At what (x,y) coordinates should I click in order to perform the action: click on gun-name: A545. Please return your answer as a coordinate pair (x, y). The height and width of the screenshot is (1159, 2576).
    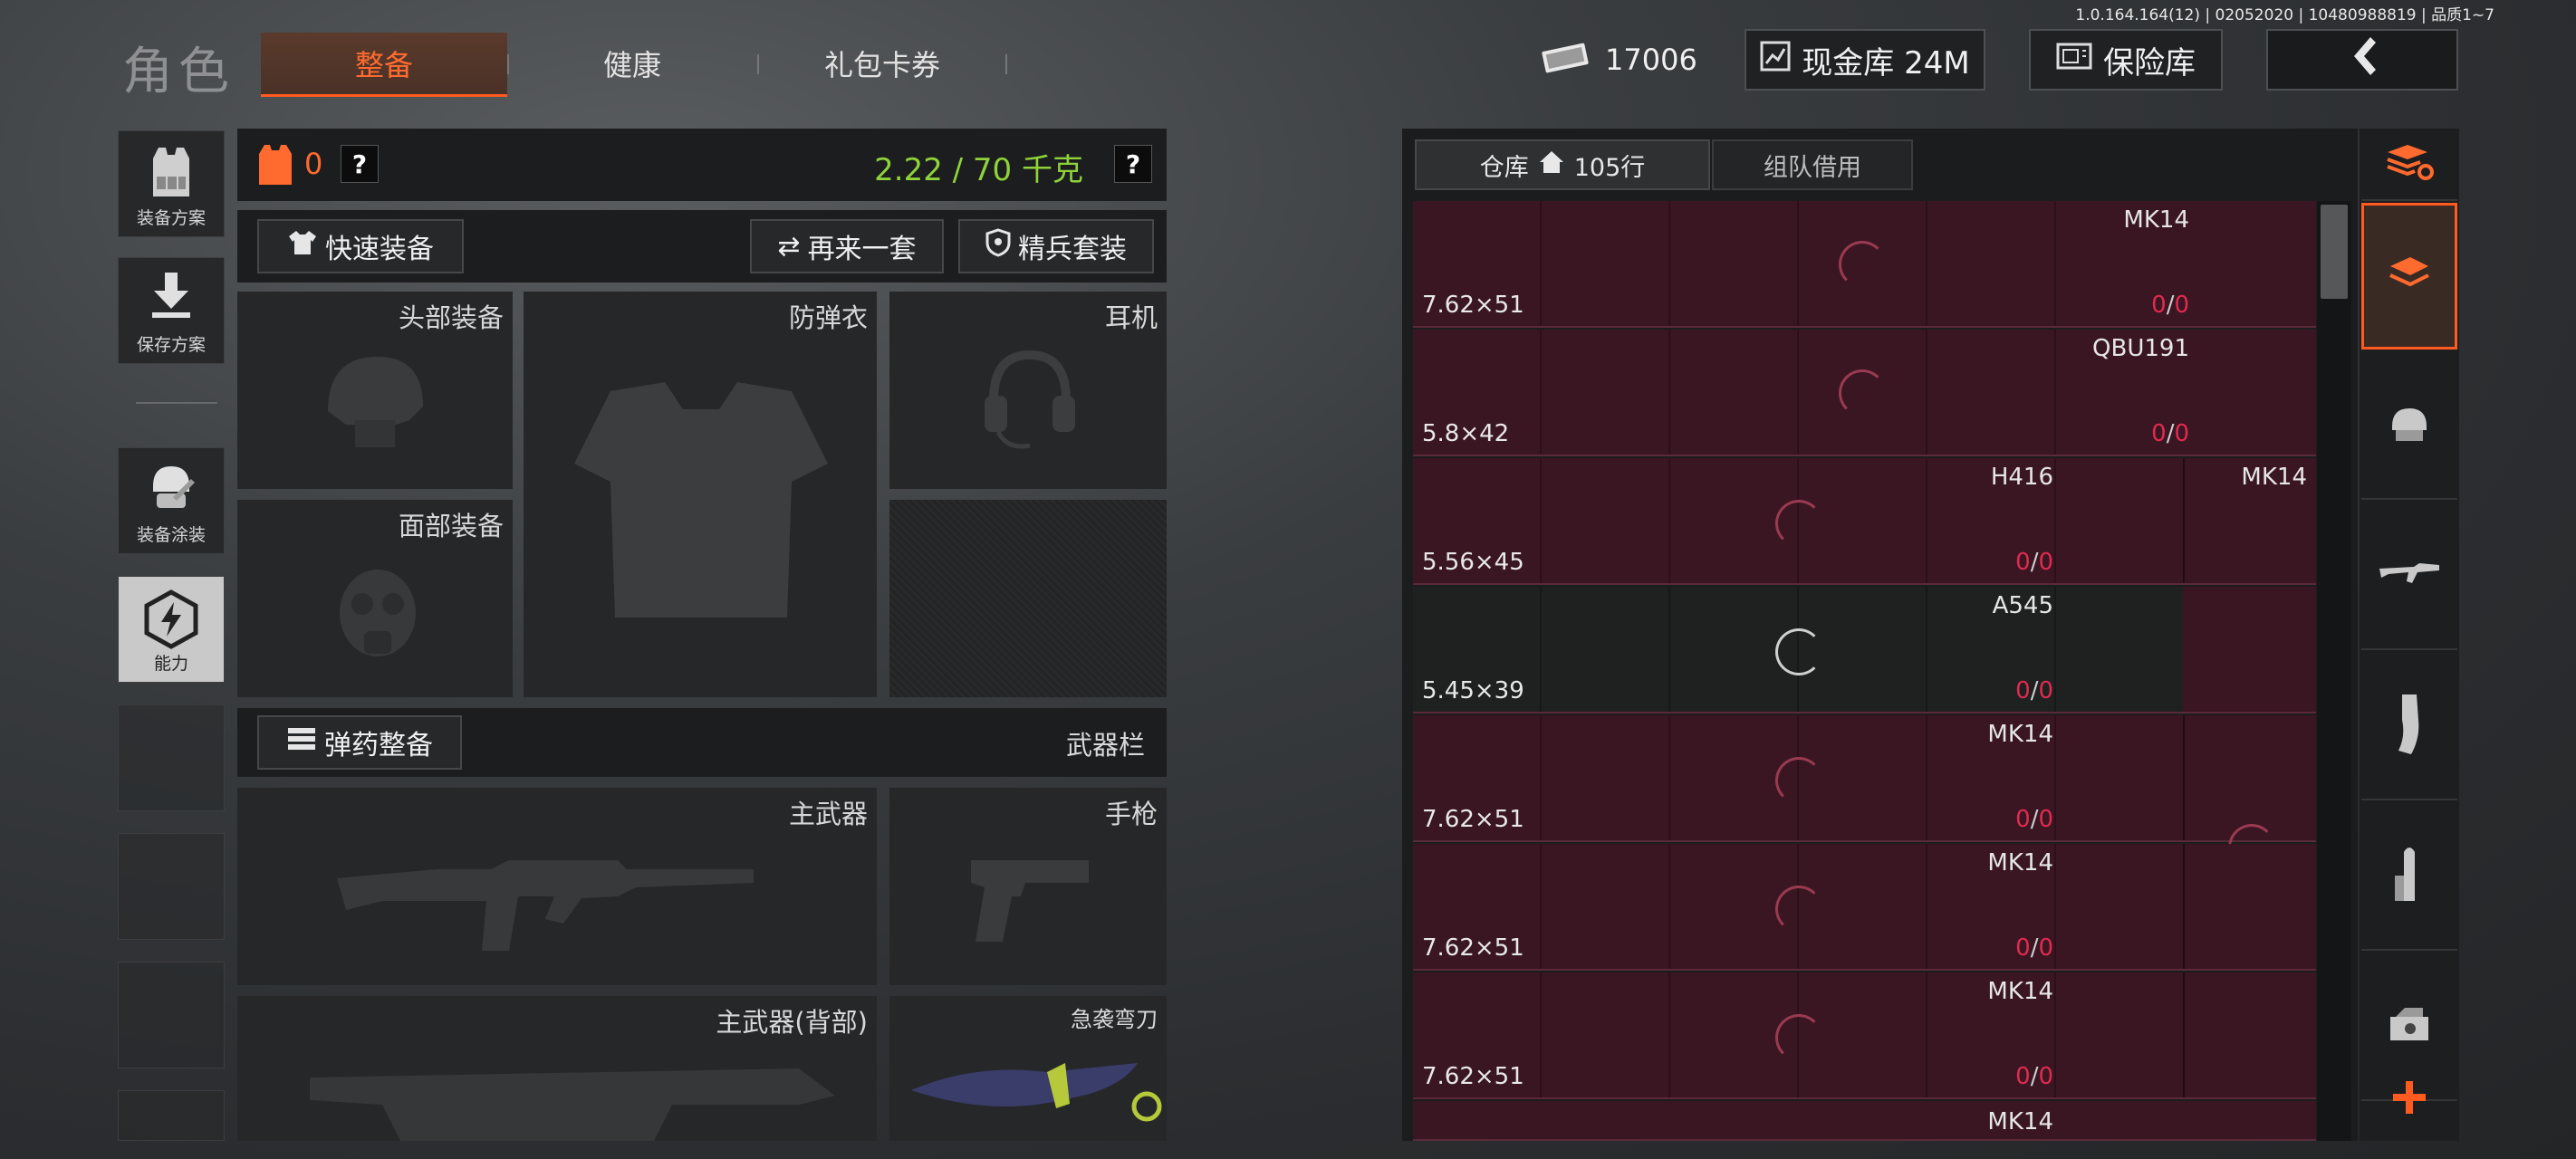
    Looking at the image, I should click on (2022, 605).